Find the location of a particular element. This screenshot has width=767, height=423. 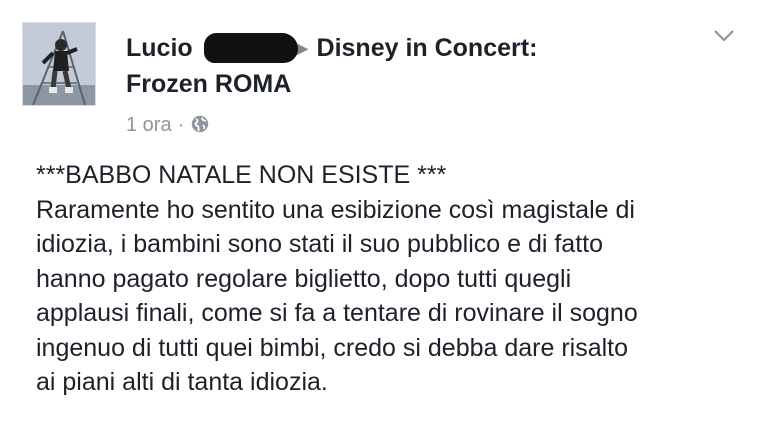

avatar-photo is located at coordinates (59, 64).